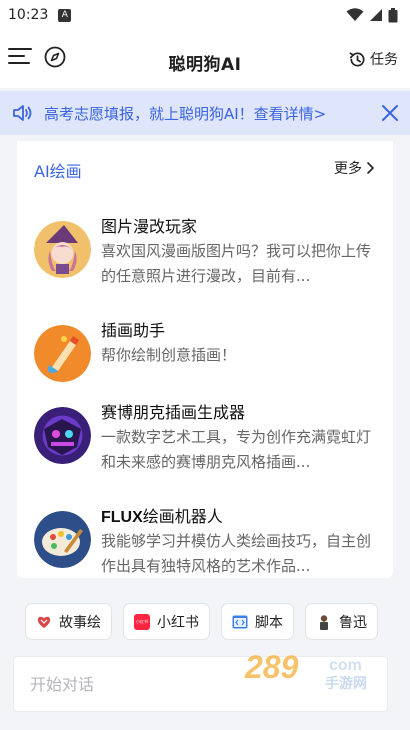 This screenshot has height=730, width=410. I want to click on status-icons, so click(372, 15).